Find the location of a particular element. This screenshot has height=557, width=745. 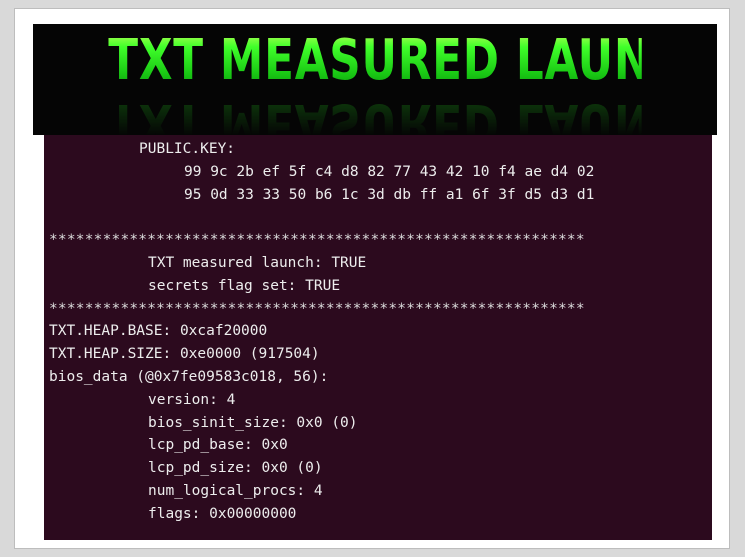

num-logical-procs-line: num_logical_procs: 4 is located at coordinates (235, 490).